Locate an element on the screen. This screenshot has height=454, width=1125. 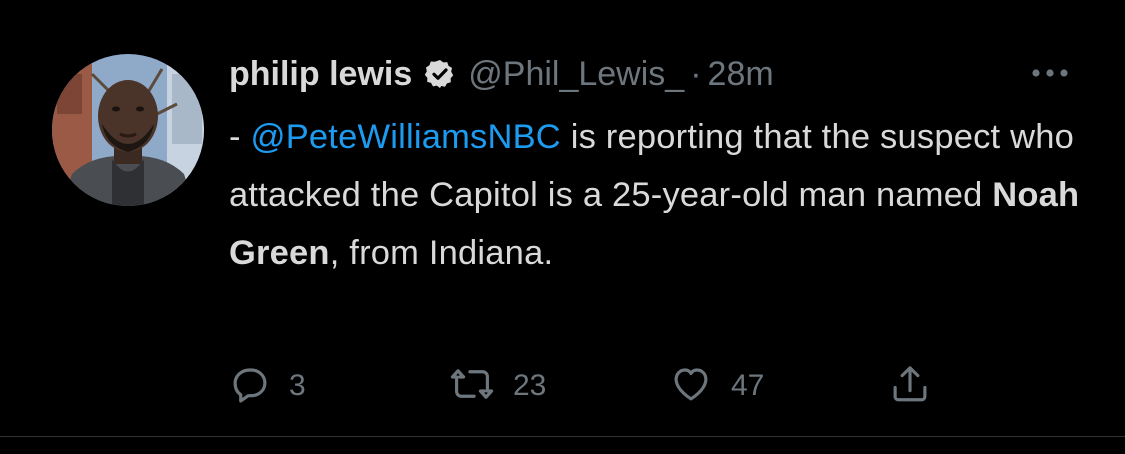
display-name: philip lewis is located at coordinates (320, 74).